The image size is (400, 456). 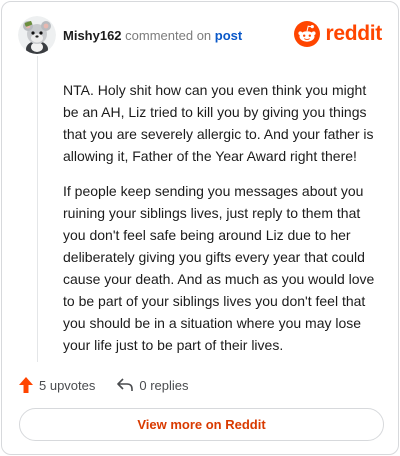 I want to click on reply-count: 0 replies, so click(x=164, y=385).